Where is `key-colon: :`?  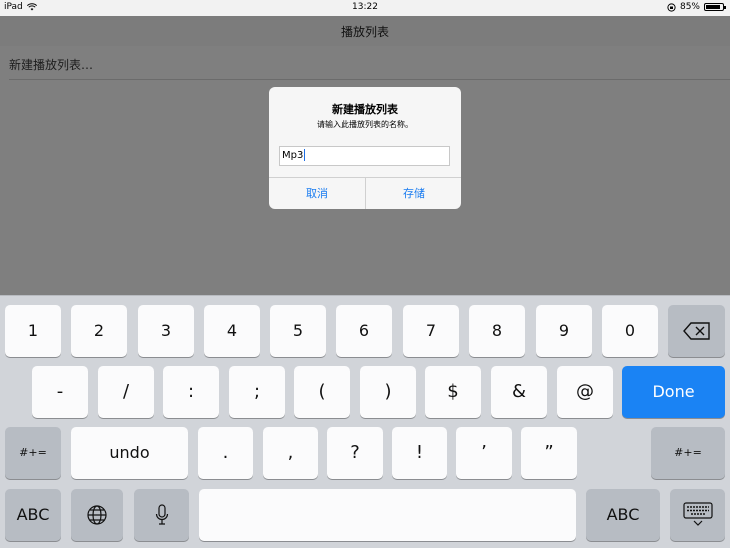
key-colon: : is located at coordinates (191, 392).